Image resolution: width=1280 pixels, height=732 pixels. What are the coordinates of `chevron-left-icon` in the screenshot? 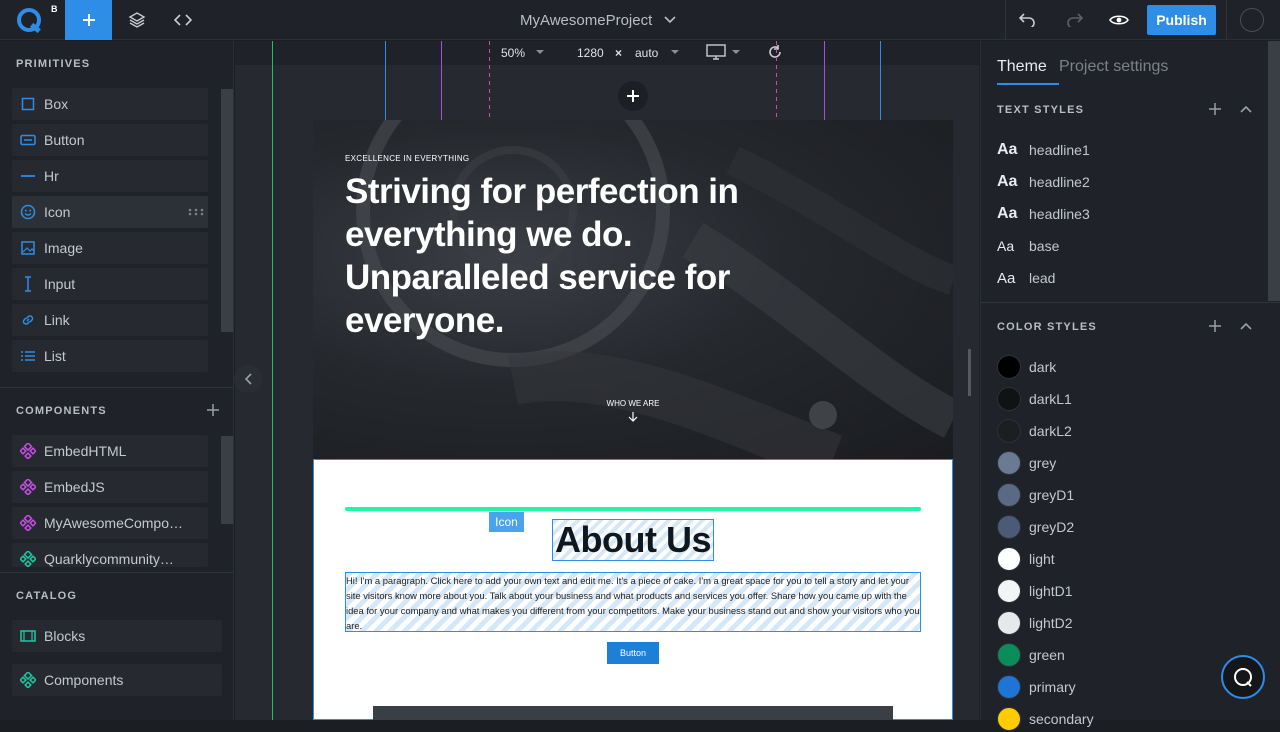 It's located at (248, 379).